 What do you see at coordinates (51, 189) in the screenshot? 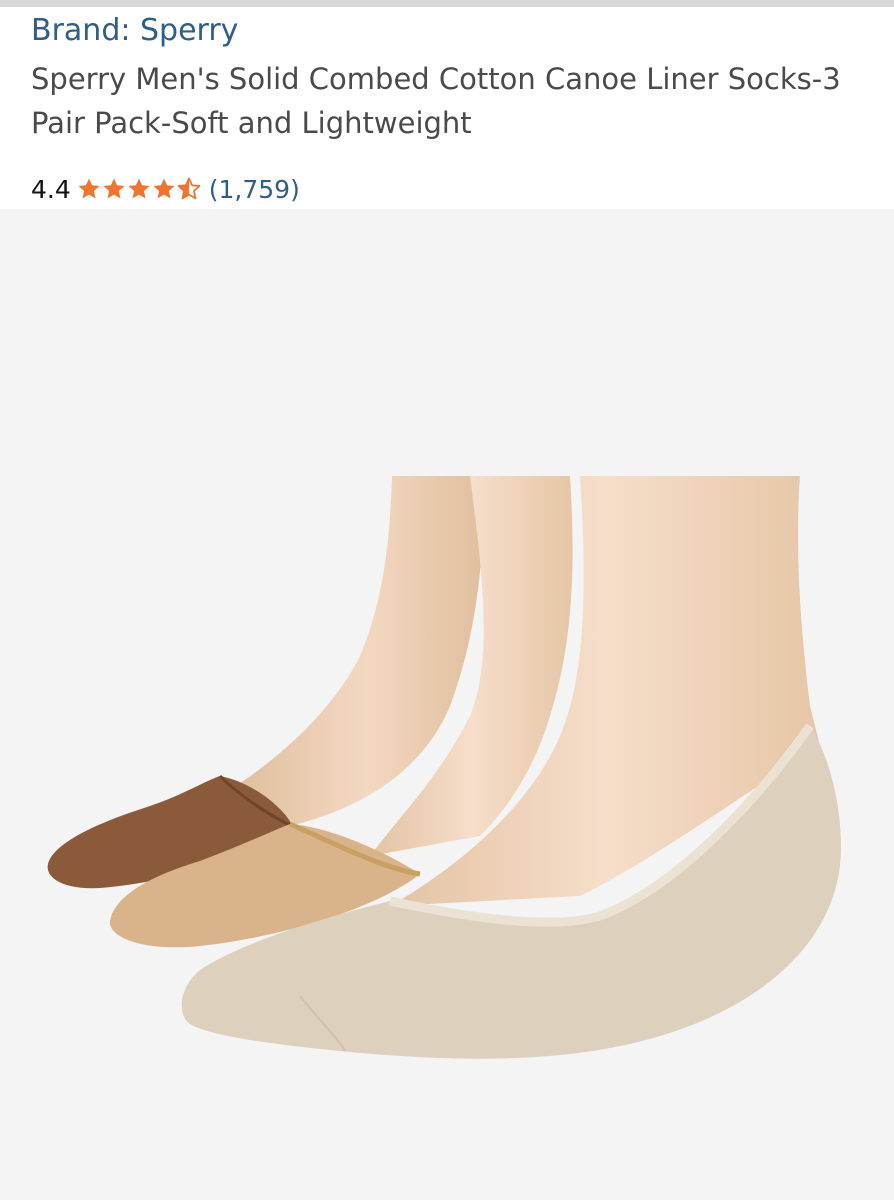
I see `rating-value: 4.4` at bounding box center [51, 189].